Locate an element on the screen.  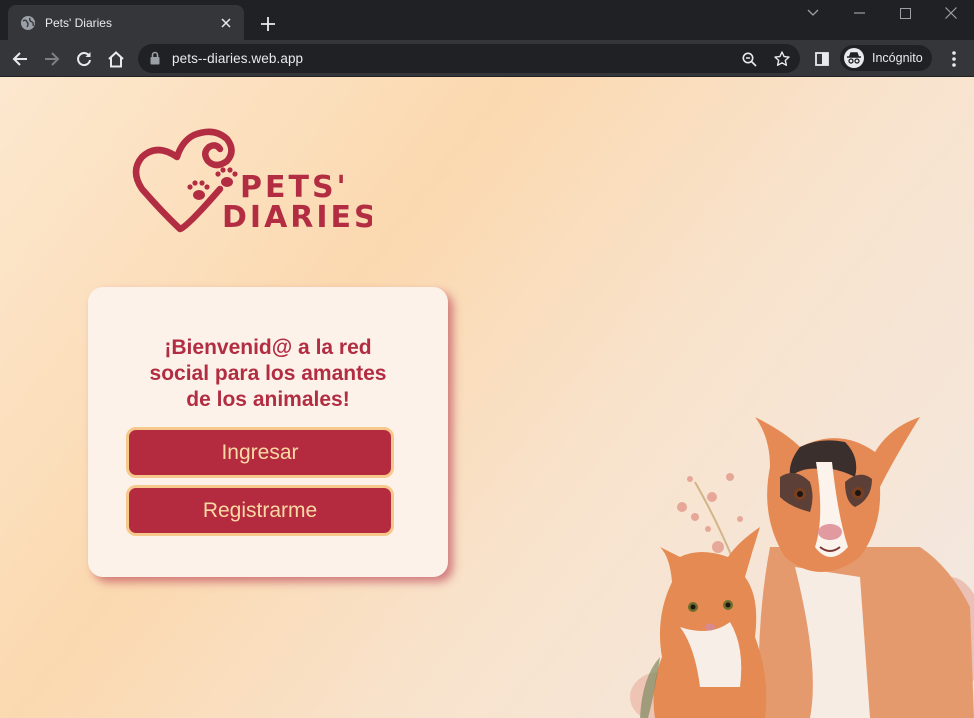
new-tab-button is located at coordinates (268, 24).